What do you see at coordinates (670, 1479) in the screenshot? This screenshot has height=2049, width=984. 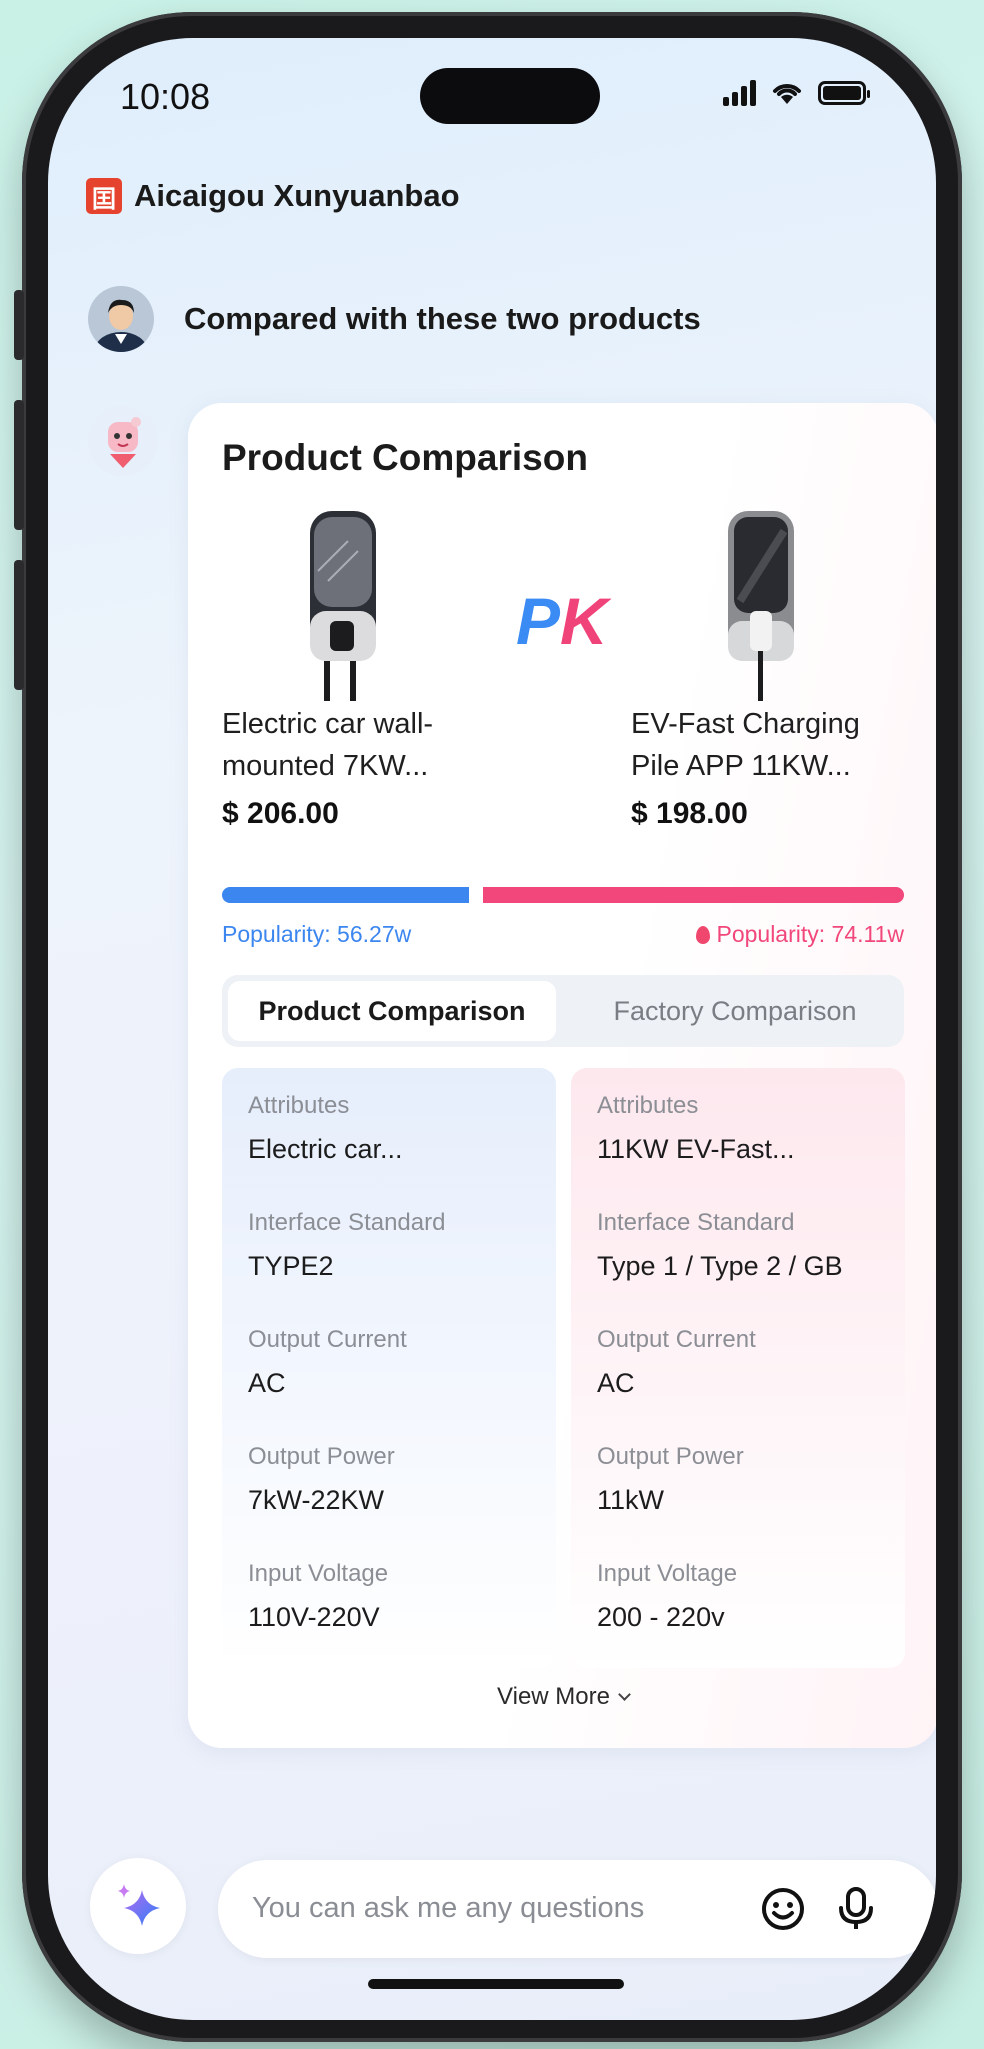 I see `attr-row: Output Power 11kW` at bounding box center [670, 1479].